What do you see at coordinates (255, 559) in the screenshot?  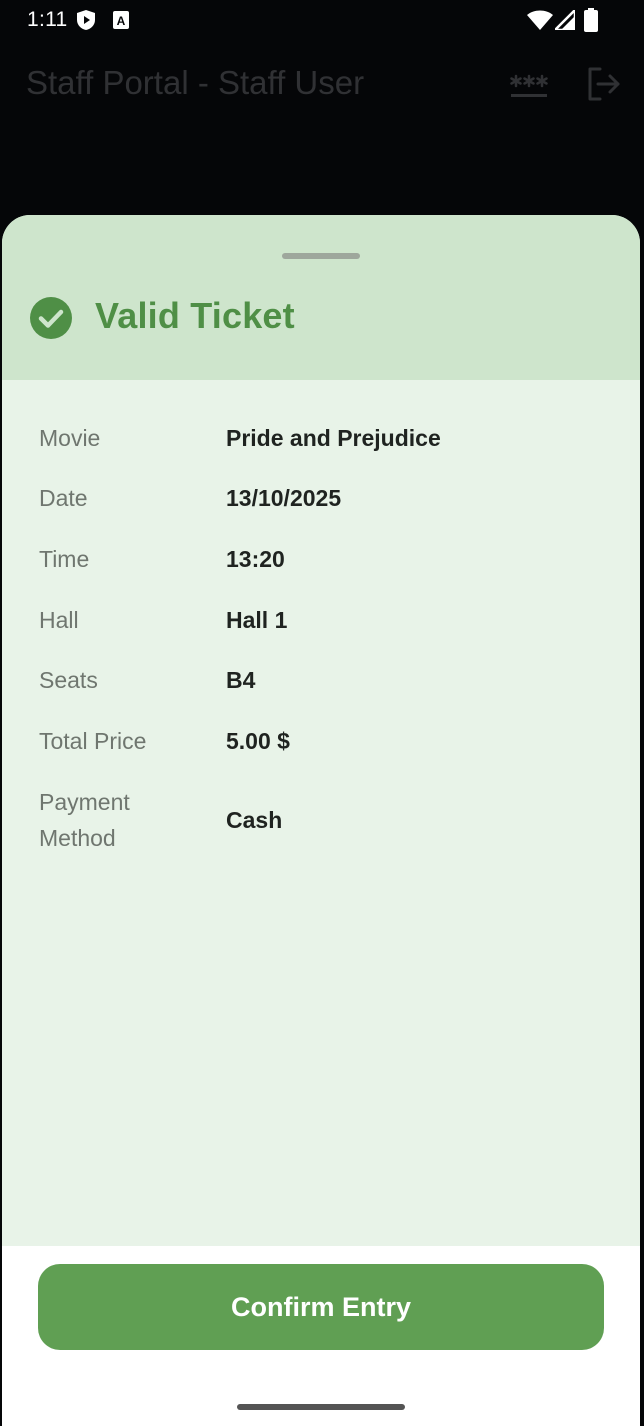 I see `detail-value: 13:20` at bounding box center [255, 559].